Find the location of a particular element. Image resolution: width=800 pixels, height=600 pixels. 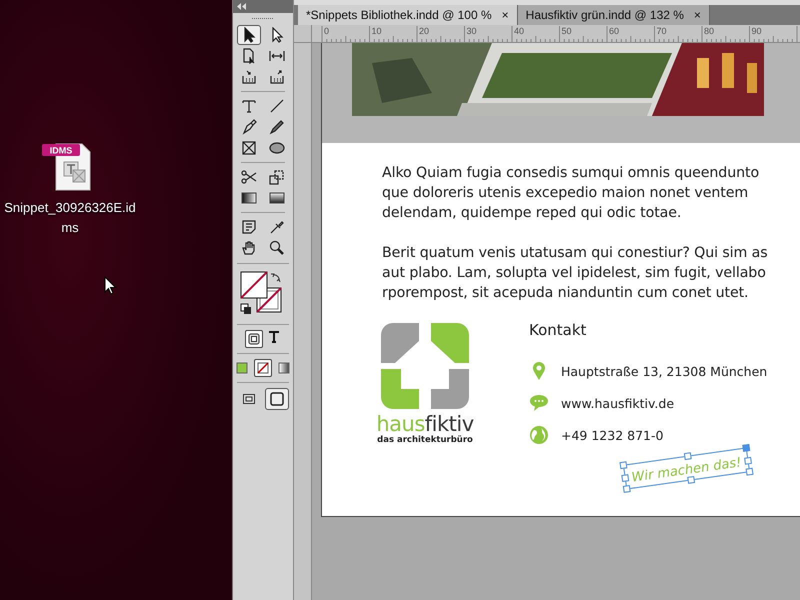

normal-mode-icon is located at coordinates (249, 399).